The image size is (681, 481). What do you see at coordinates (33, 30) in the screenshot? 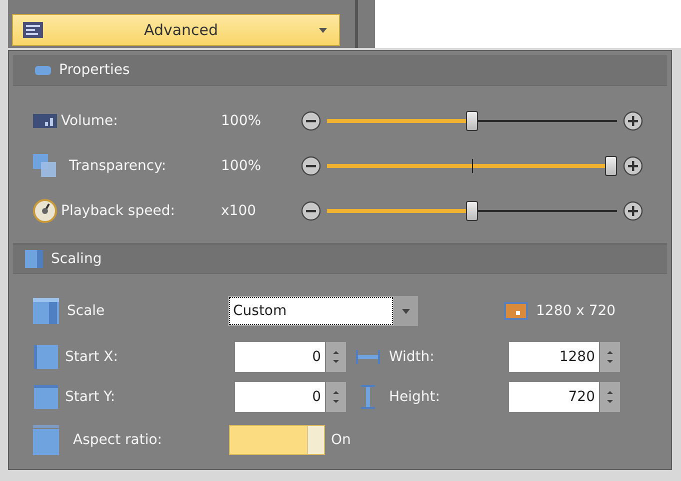
I see `settings-panel-icon` at bounding box center [33, 30].